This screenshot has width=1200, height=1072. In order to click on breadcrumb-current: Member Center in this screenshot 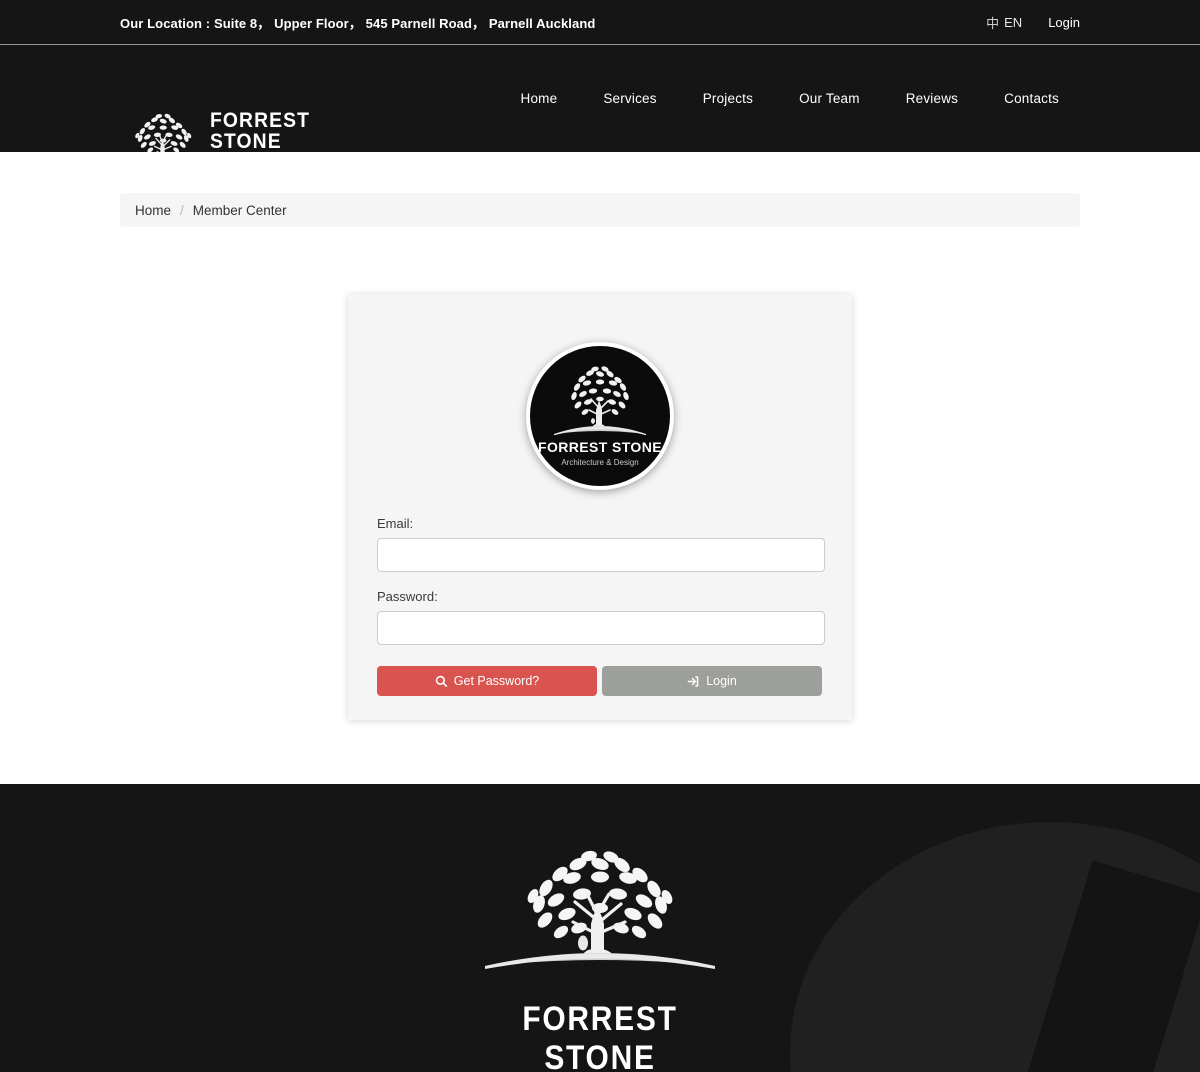, I will do `click(239, 210)`.